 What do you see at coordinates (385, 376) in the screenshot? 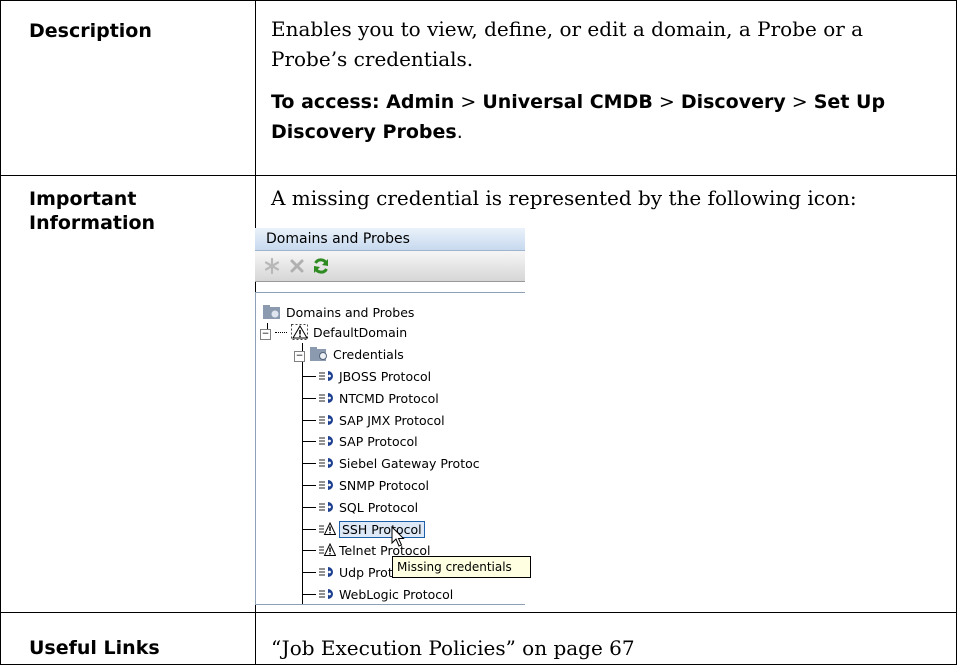
I see `tree-protocol-label: JBOSS Protocol` at bounding box center [385, 376].